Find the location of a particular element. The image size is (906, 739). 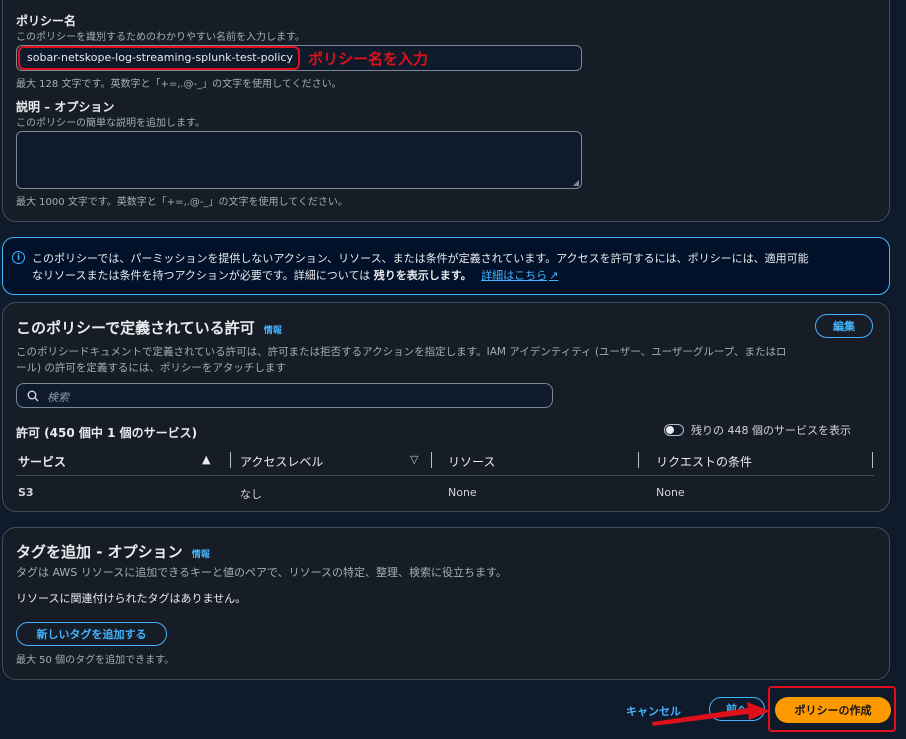

permissions-description-line2: ール) の許可を定義するには、ポリシーをアタッチします is located at coordinates (151, 368).